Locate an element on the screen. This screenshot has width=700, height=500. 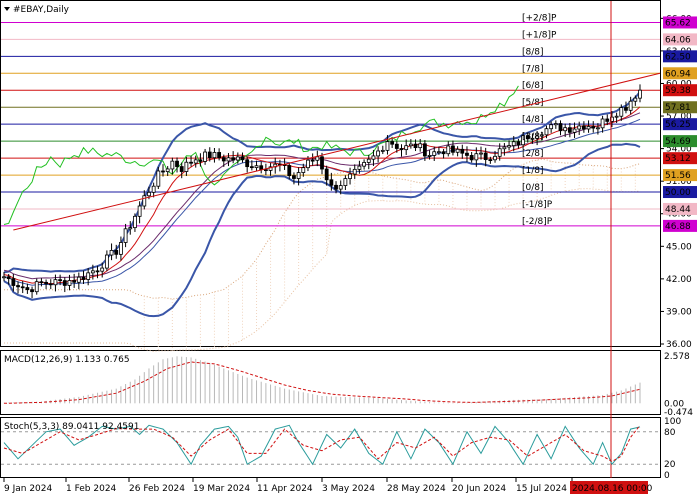
price-tag-label: 50.00 is located at coordinates (678, 193).